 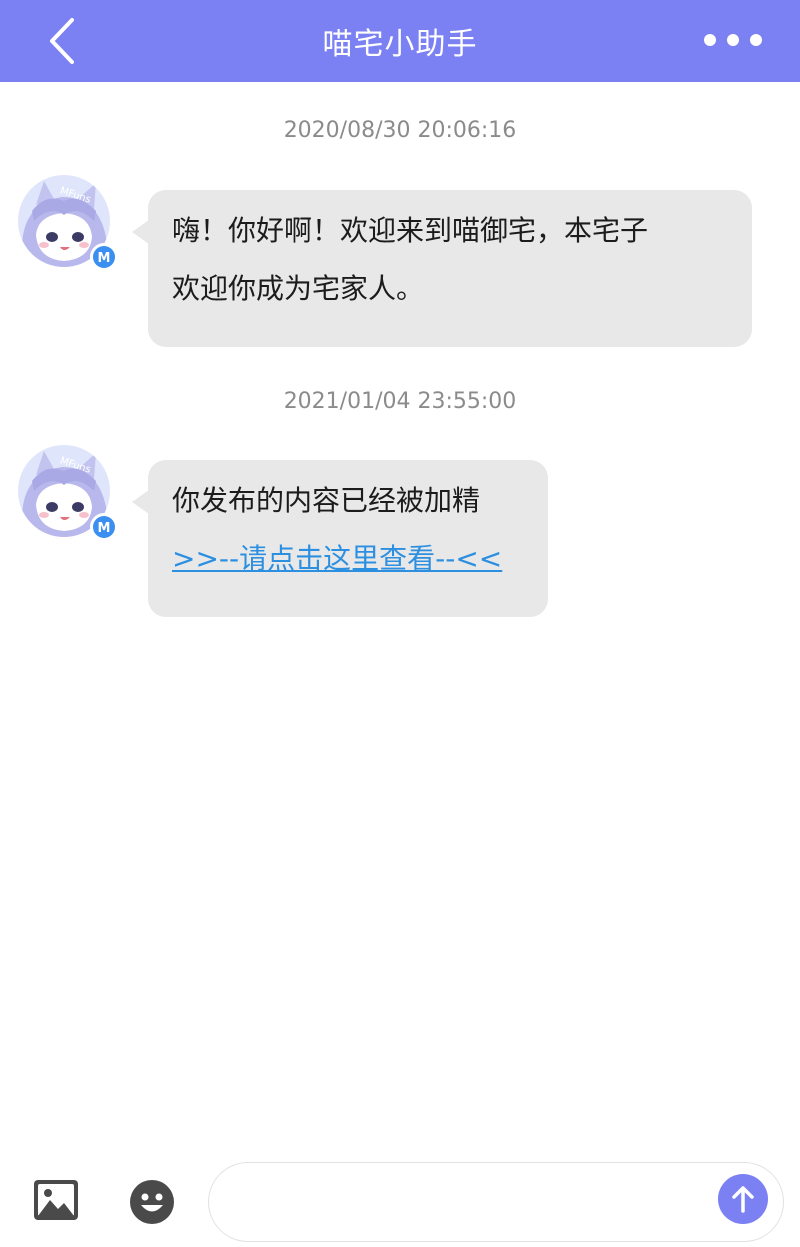 What do you see at coordinates (400, 44) in the screenshot?
I see `page-title: 喵宅小助手` at bounding box center [400, 44].